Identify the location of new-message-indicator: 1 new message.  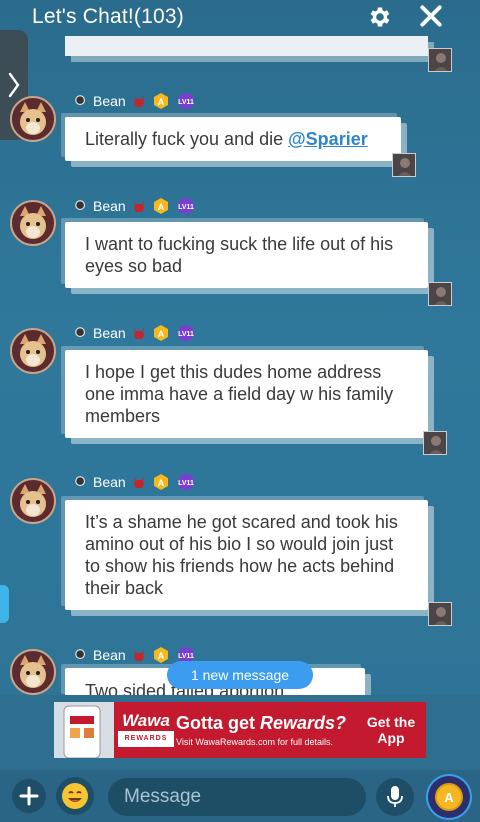
(240, 675).